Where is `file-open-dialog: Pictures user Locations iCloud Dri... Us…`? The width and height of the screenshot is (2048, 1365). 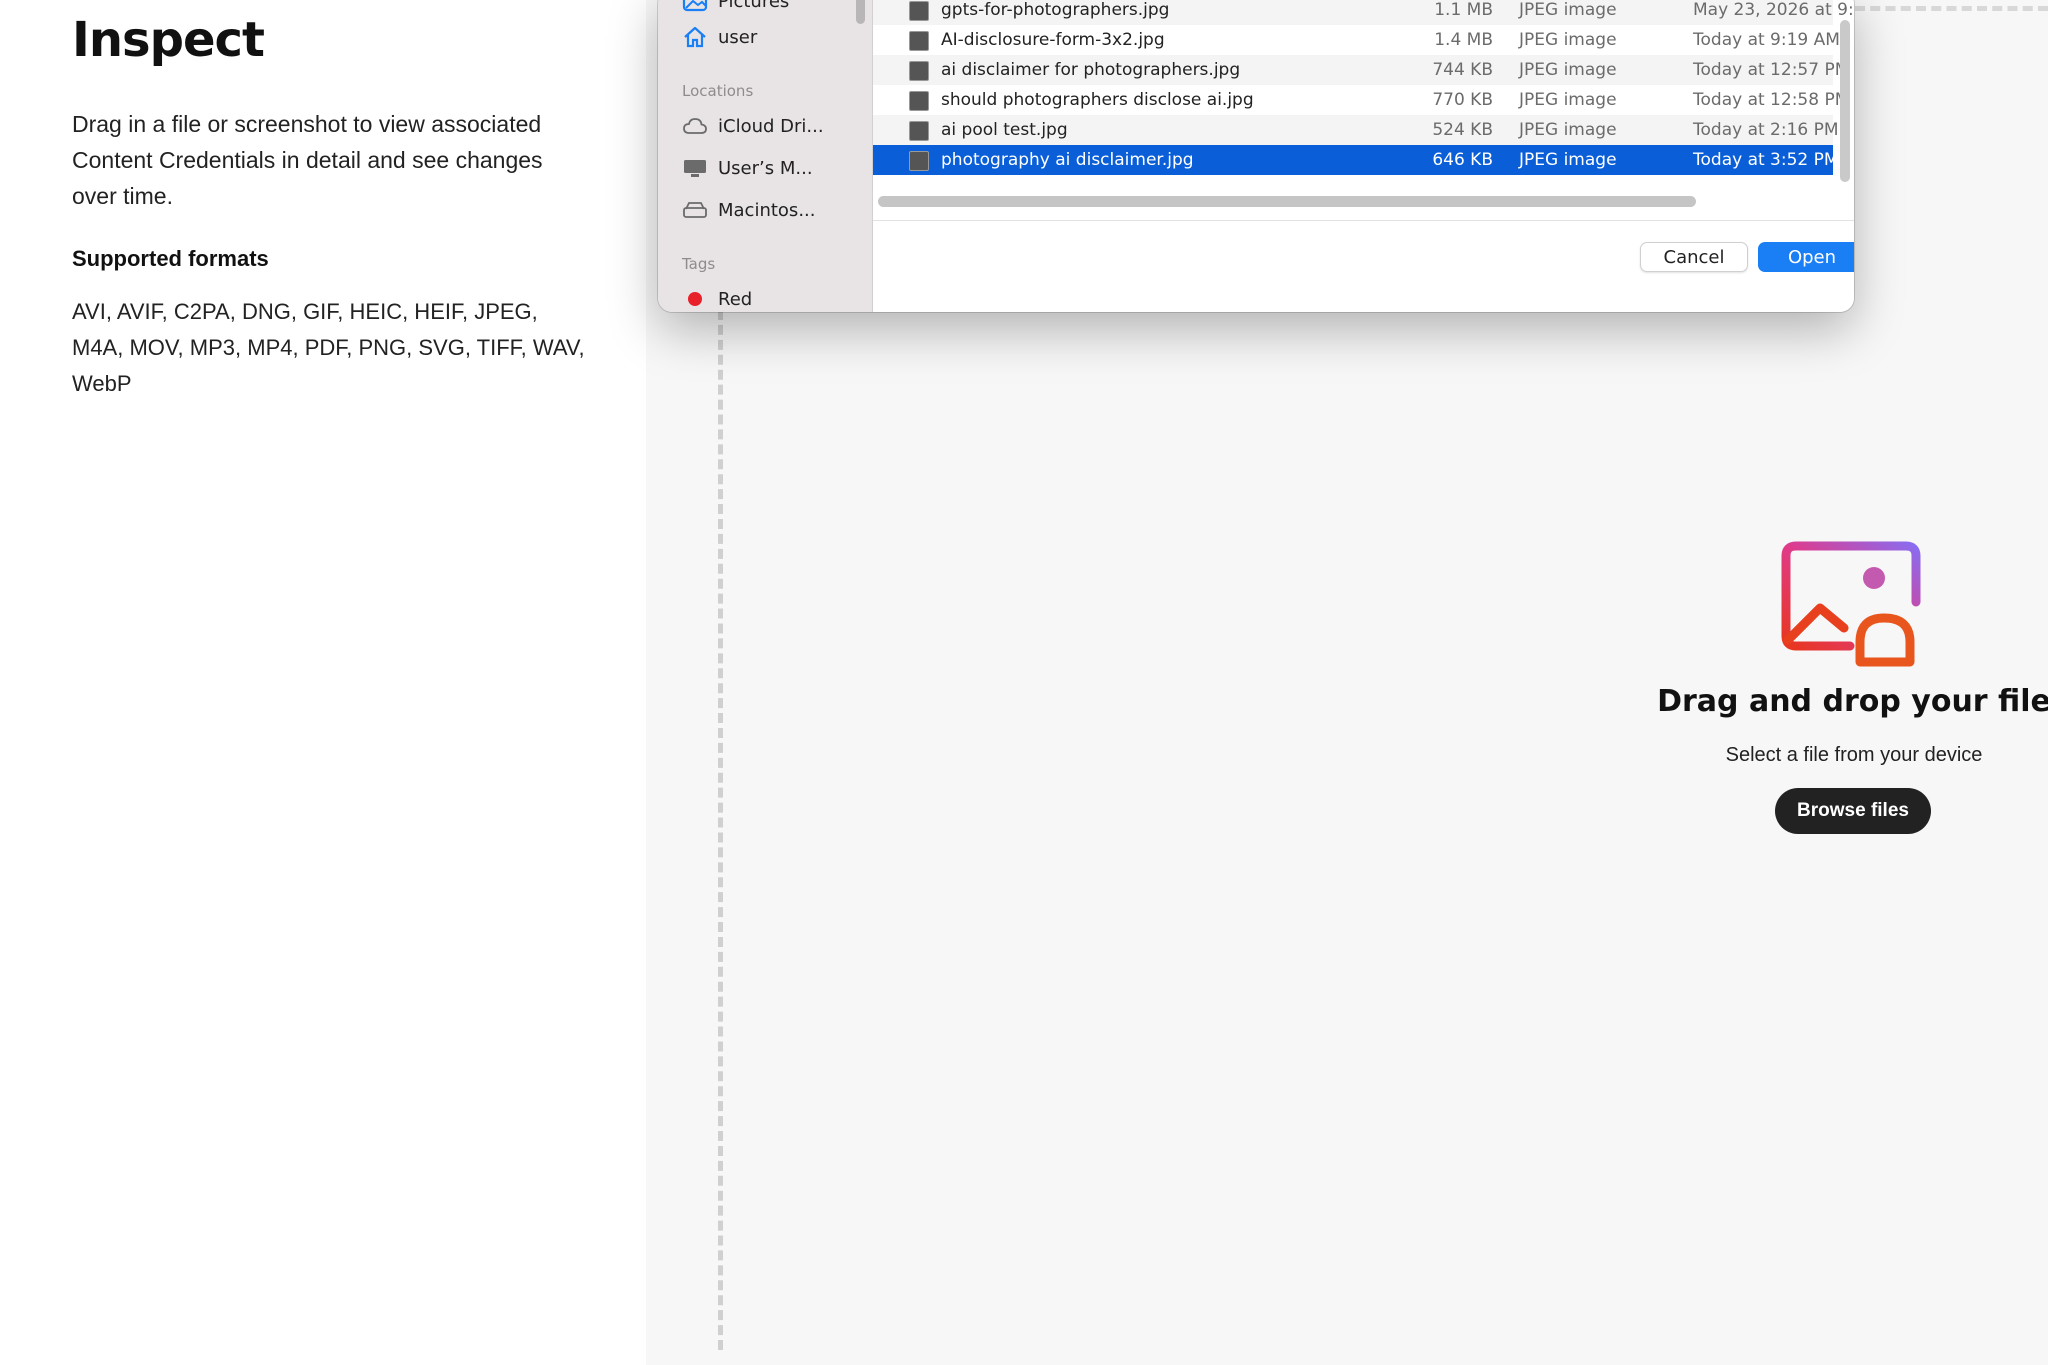
file-open-dialog: Pictures user Locations iCloud Dri... Us… is located at coordinates (1256, 156).